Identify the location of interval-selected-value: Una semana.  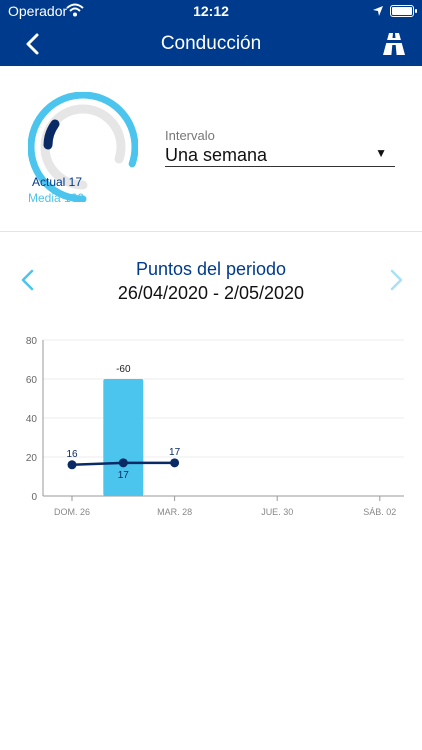
(216, 155).